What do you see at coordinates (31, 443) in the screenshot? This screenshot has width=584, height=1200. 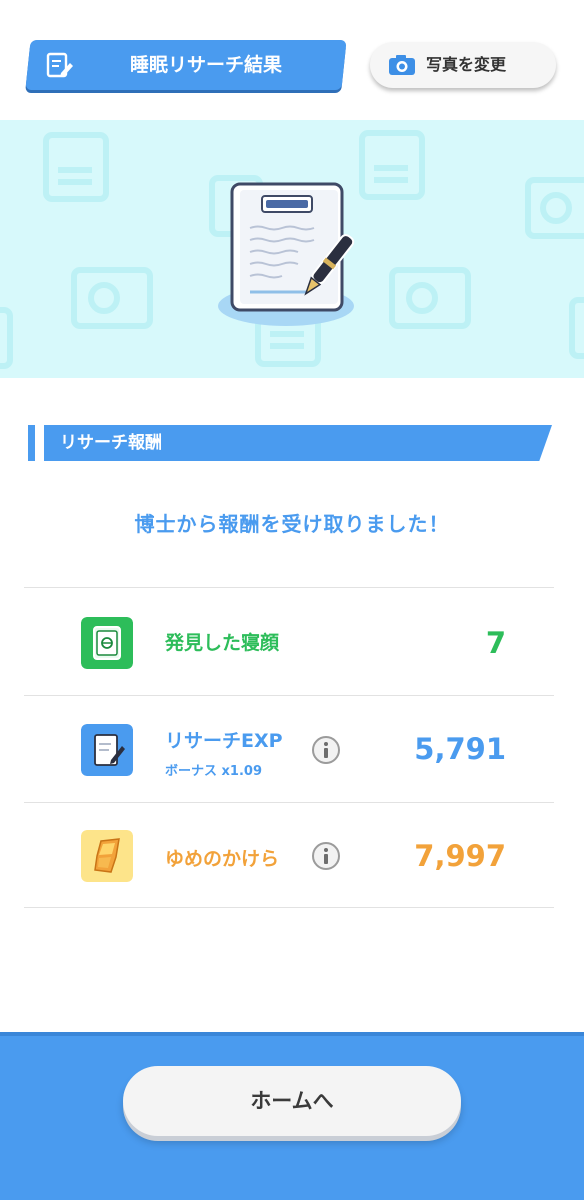 I see `section-stripe` at bounding box center [31, 443].